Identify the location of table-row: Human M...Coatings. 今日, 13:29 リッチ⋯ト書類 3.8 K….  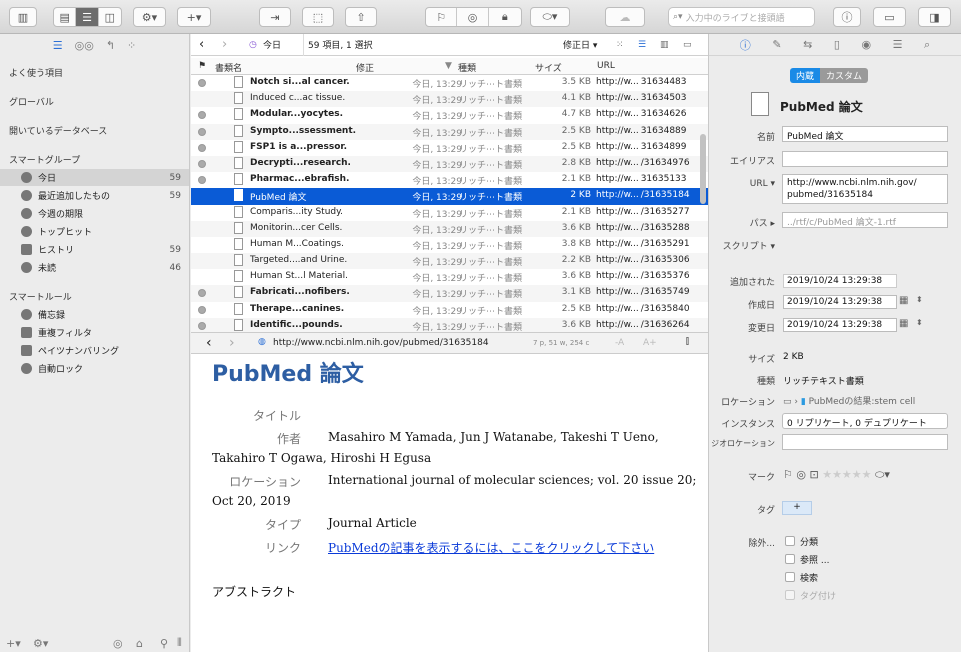
(449, 245).